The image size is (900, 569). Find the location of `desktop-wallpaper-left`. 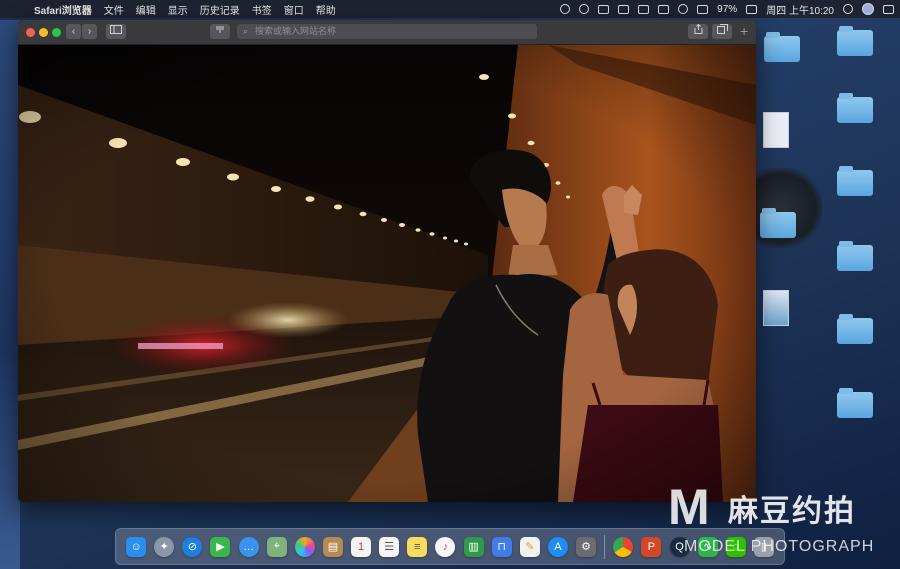

desktop-wallpaper-left is located at coordinates (10, 294).